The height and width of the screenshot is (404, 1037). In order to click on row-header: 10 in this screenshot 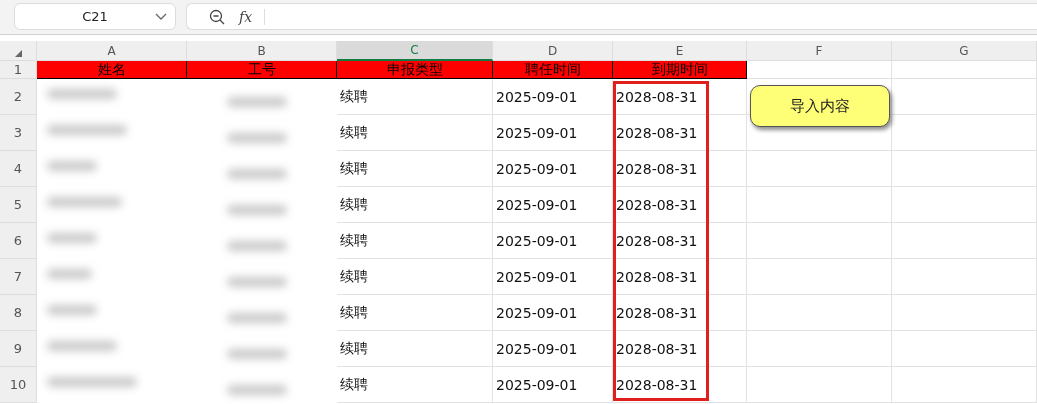, I will do `click(18, 385)`.